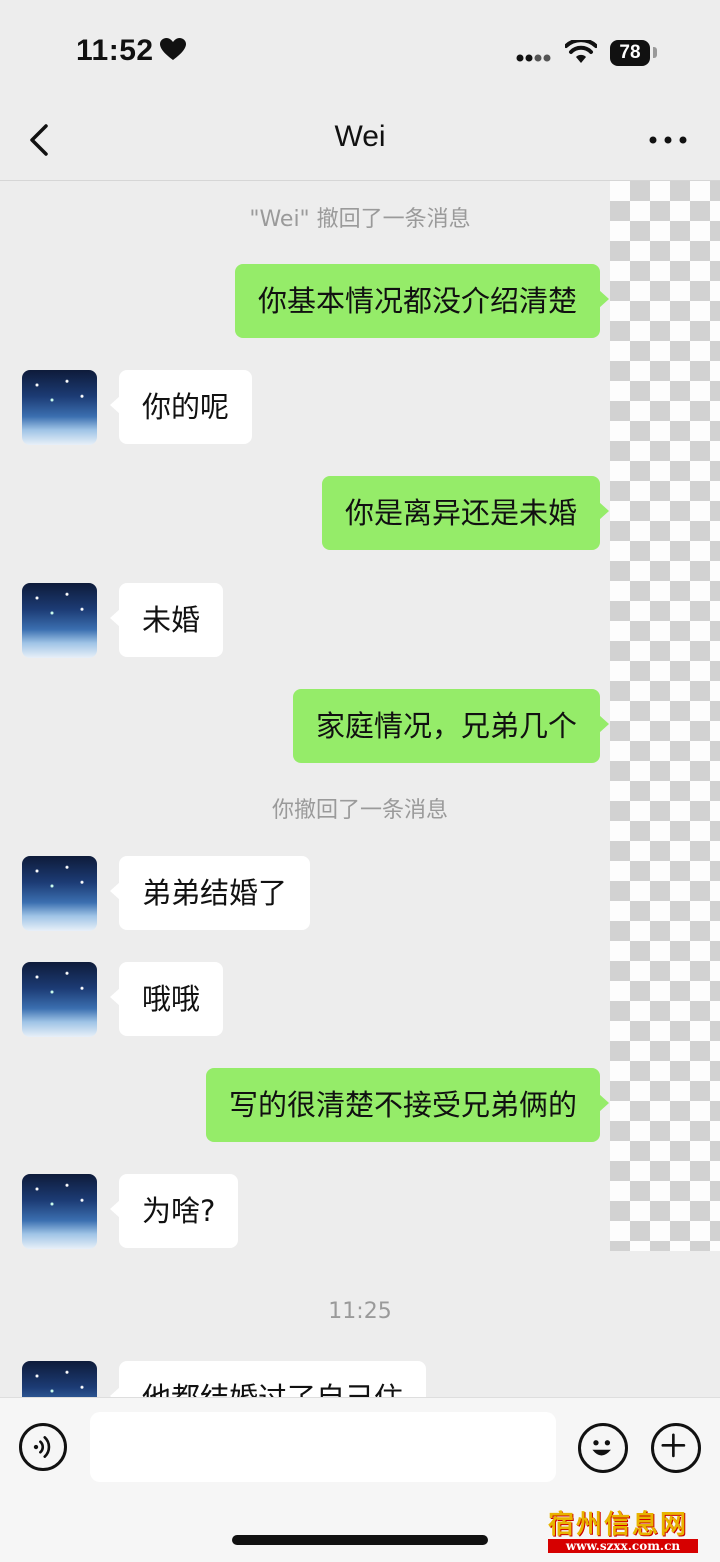 This screenshot has height=1562, width=720. What do you see at coordinates (360, 50) in the screenshot?
I see `status-bar: 11:52 78` at bounding box center [360, 50].